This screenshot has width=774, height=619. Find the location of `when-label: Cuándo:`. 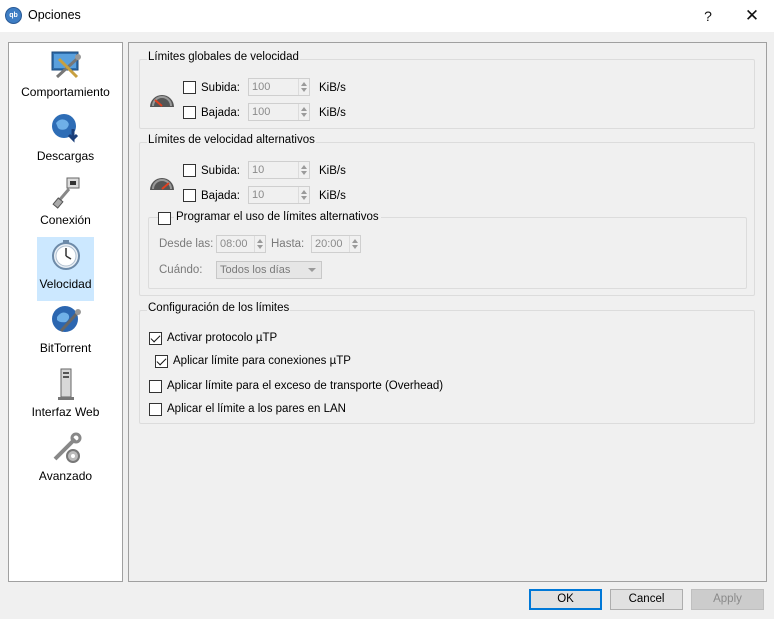

when-label: Cuándo: is located at coordinates (181, 270).